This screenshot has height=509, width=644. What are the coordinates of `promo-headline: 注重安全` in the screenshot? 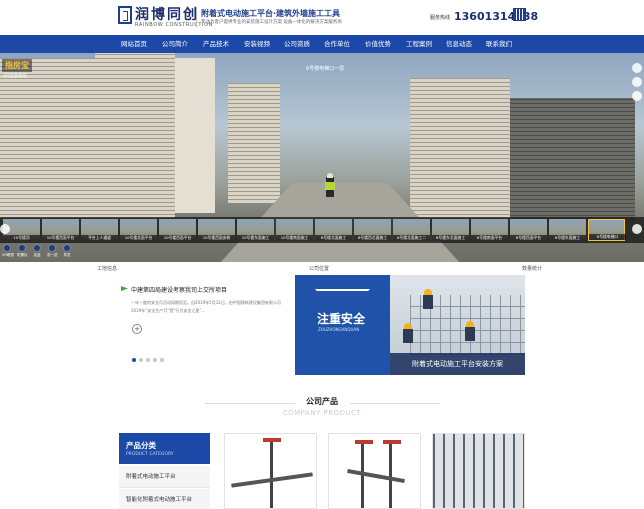 It's located at (341, 319).